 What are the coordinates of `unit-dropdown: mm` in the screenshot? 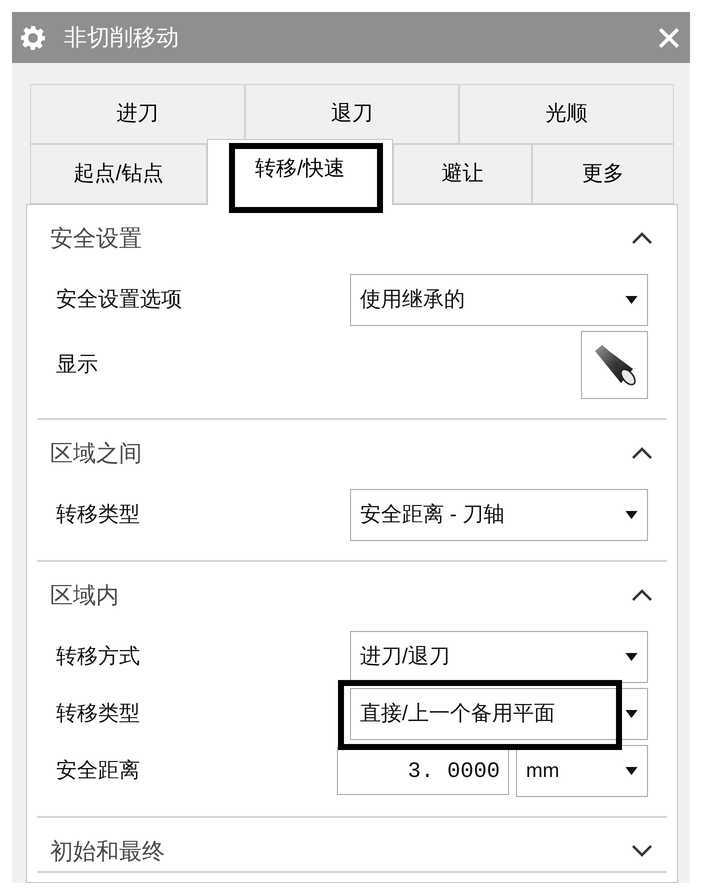 It's located at (582, 771).